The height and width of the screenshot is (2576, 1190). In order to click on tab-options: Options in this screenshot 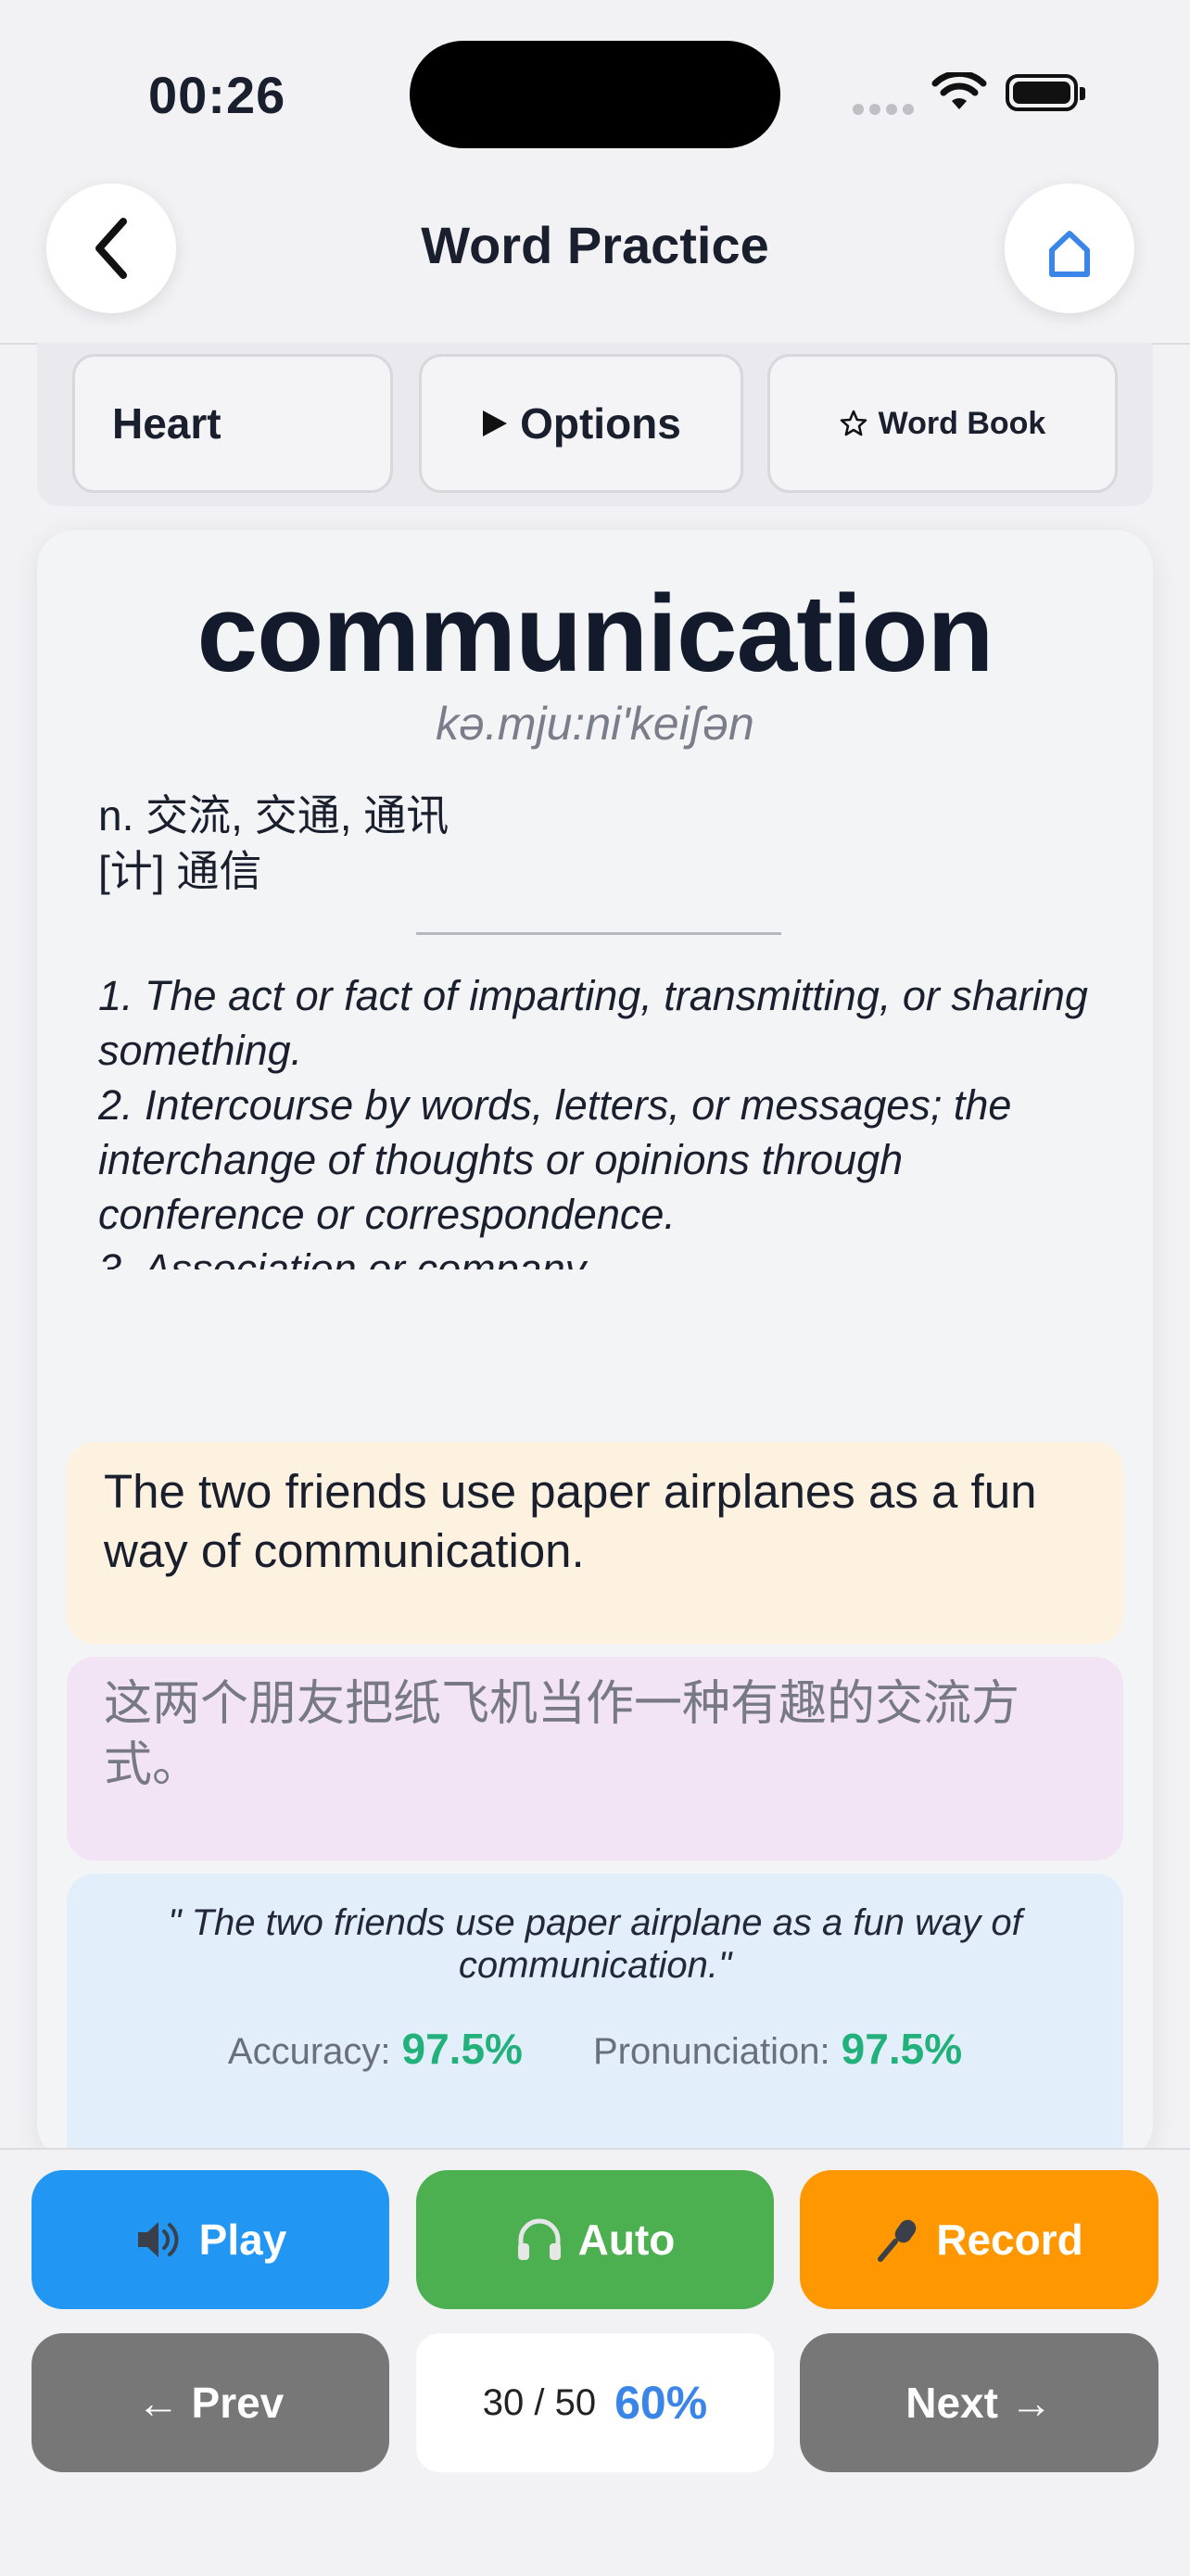, I will do `click(581, 423)`.